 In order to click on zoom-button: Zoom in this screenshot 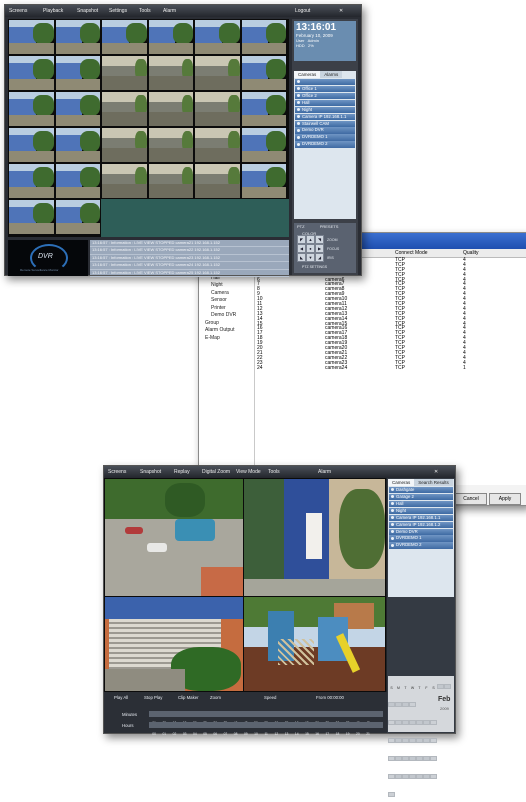, I will do `click(215, 697)`.